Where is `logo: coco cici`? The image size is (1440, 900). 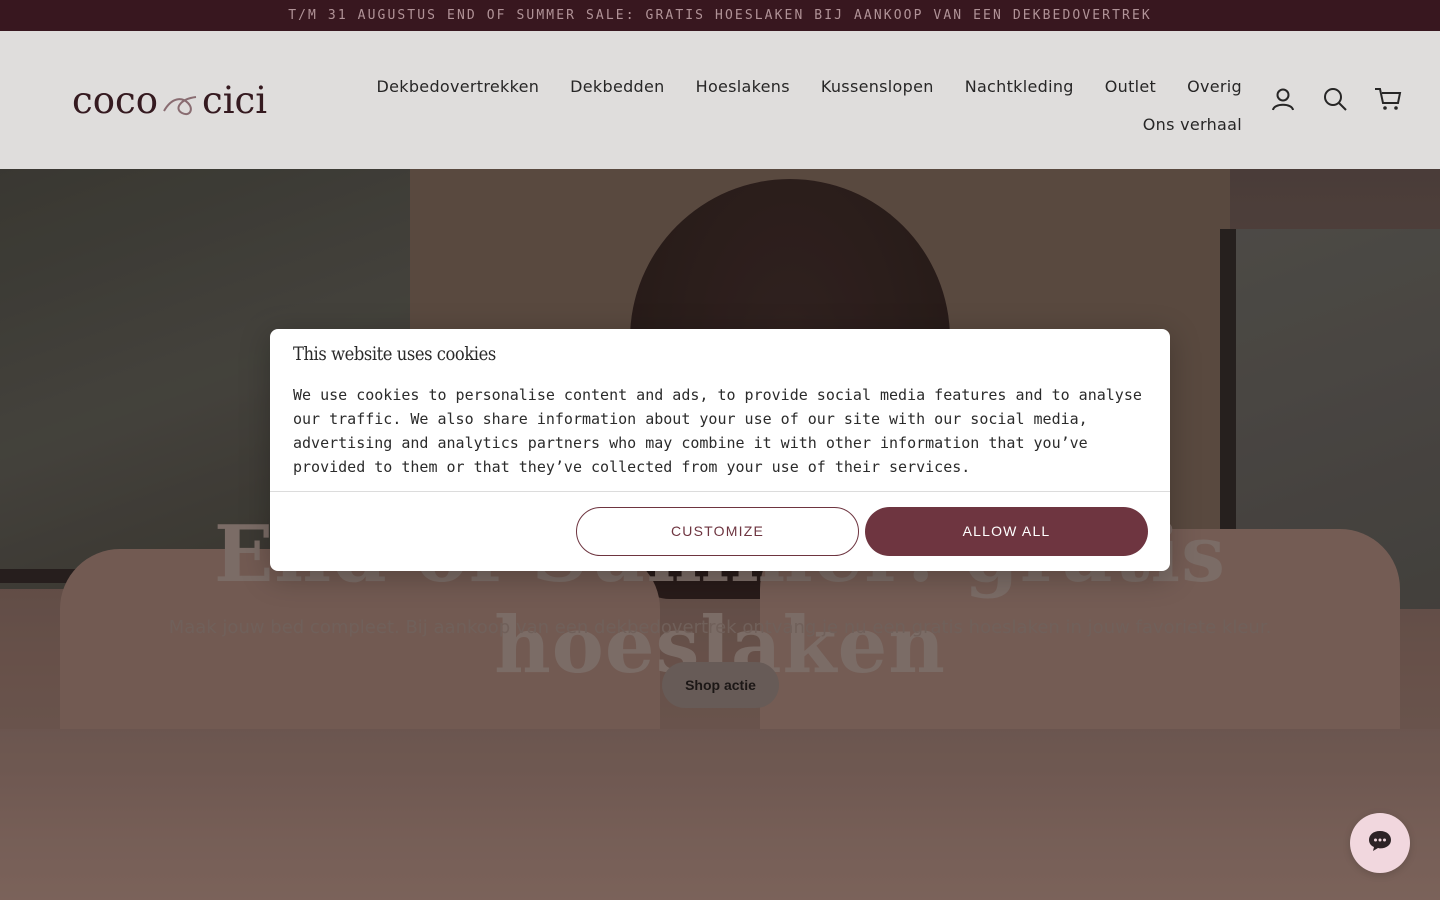 logo: coco cici is located at coordinates (172, 100).